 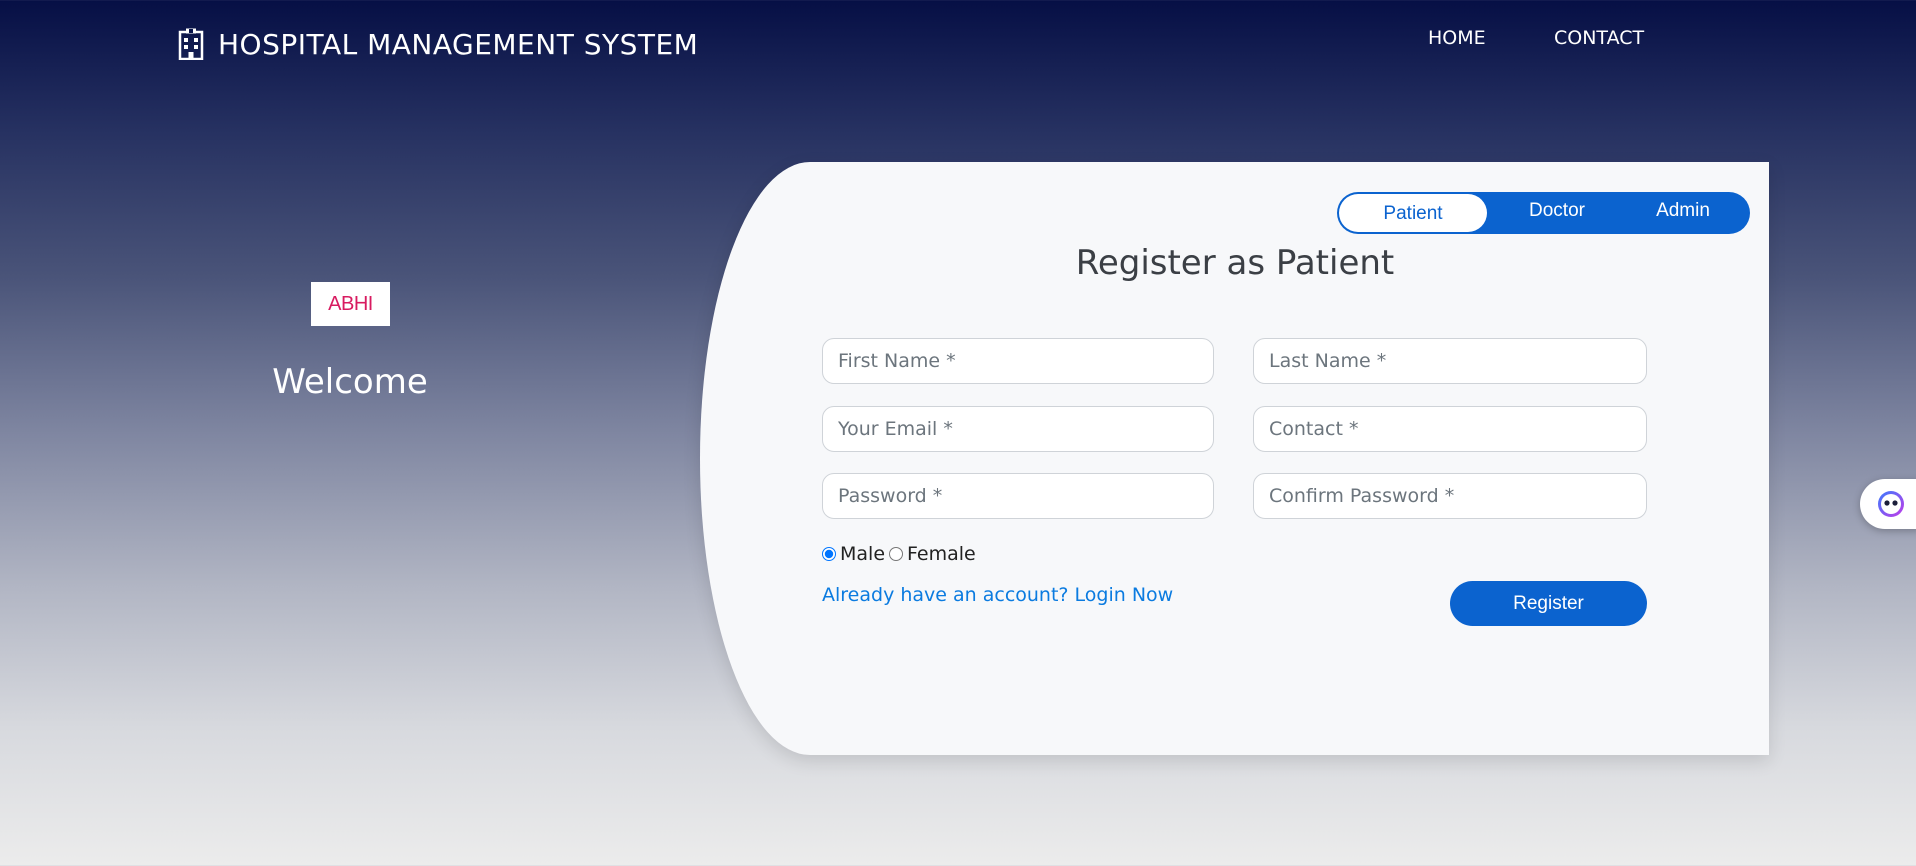 What do you see at coordinates (1018, 361) in the screenshot?
I see `first-name-input` at bounding box center [1018, 361].